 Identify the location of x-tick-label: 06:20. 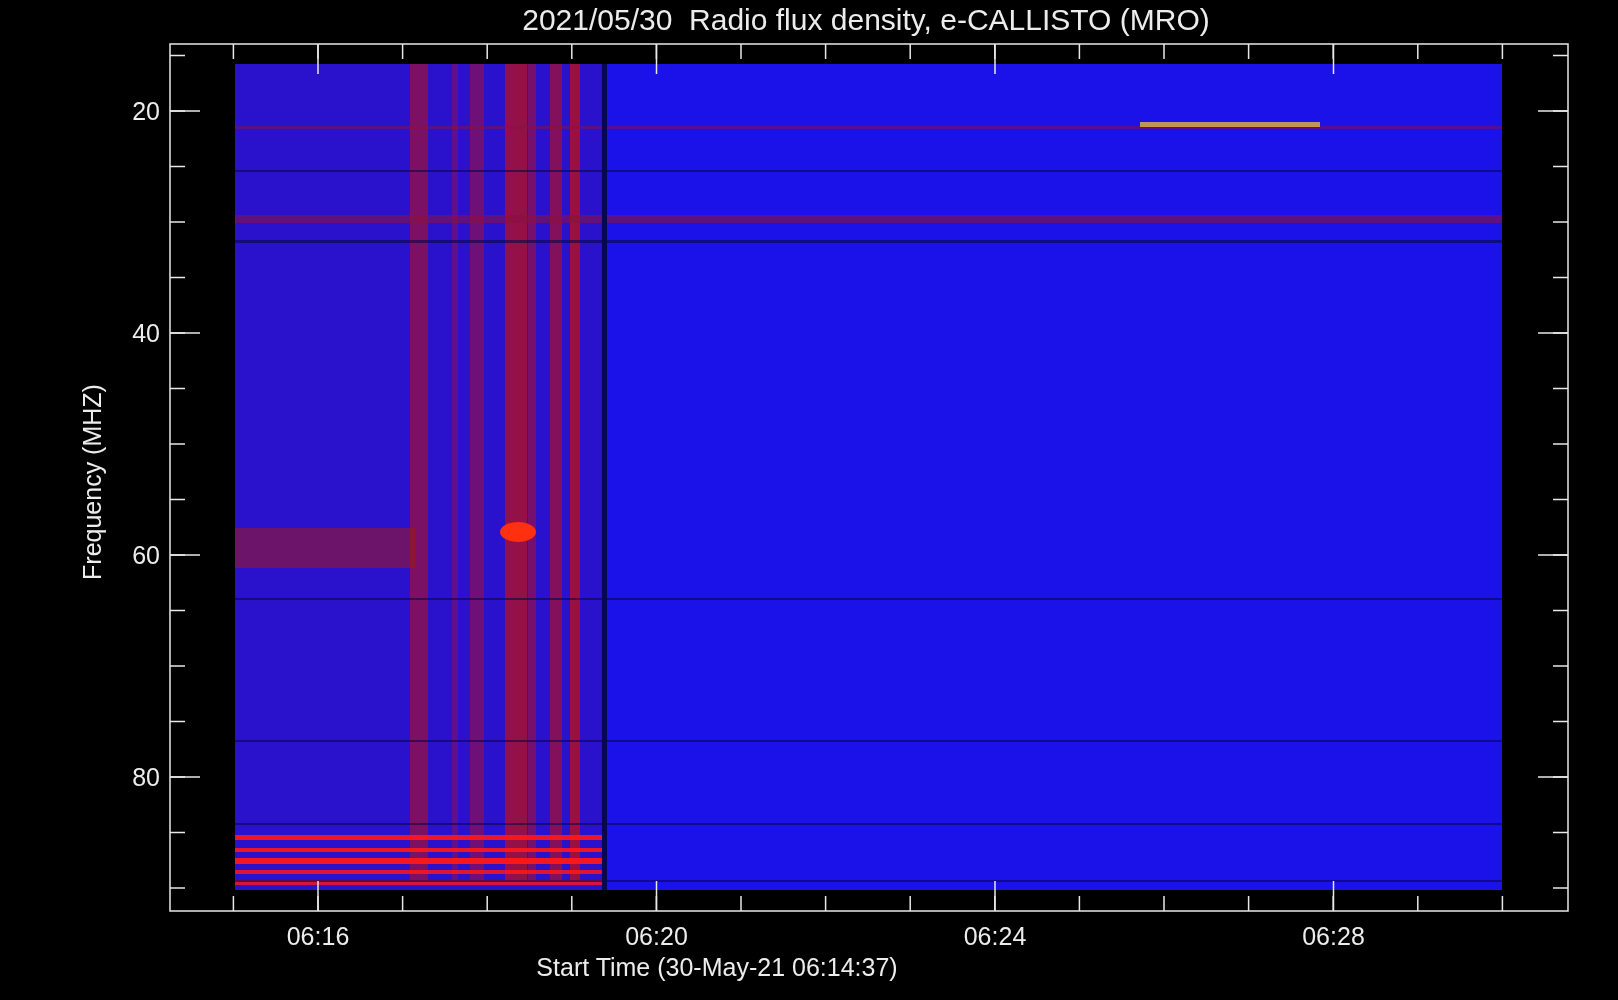
(656, 936).